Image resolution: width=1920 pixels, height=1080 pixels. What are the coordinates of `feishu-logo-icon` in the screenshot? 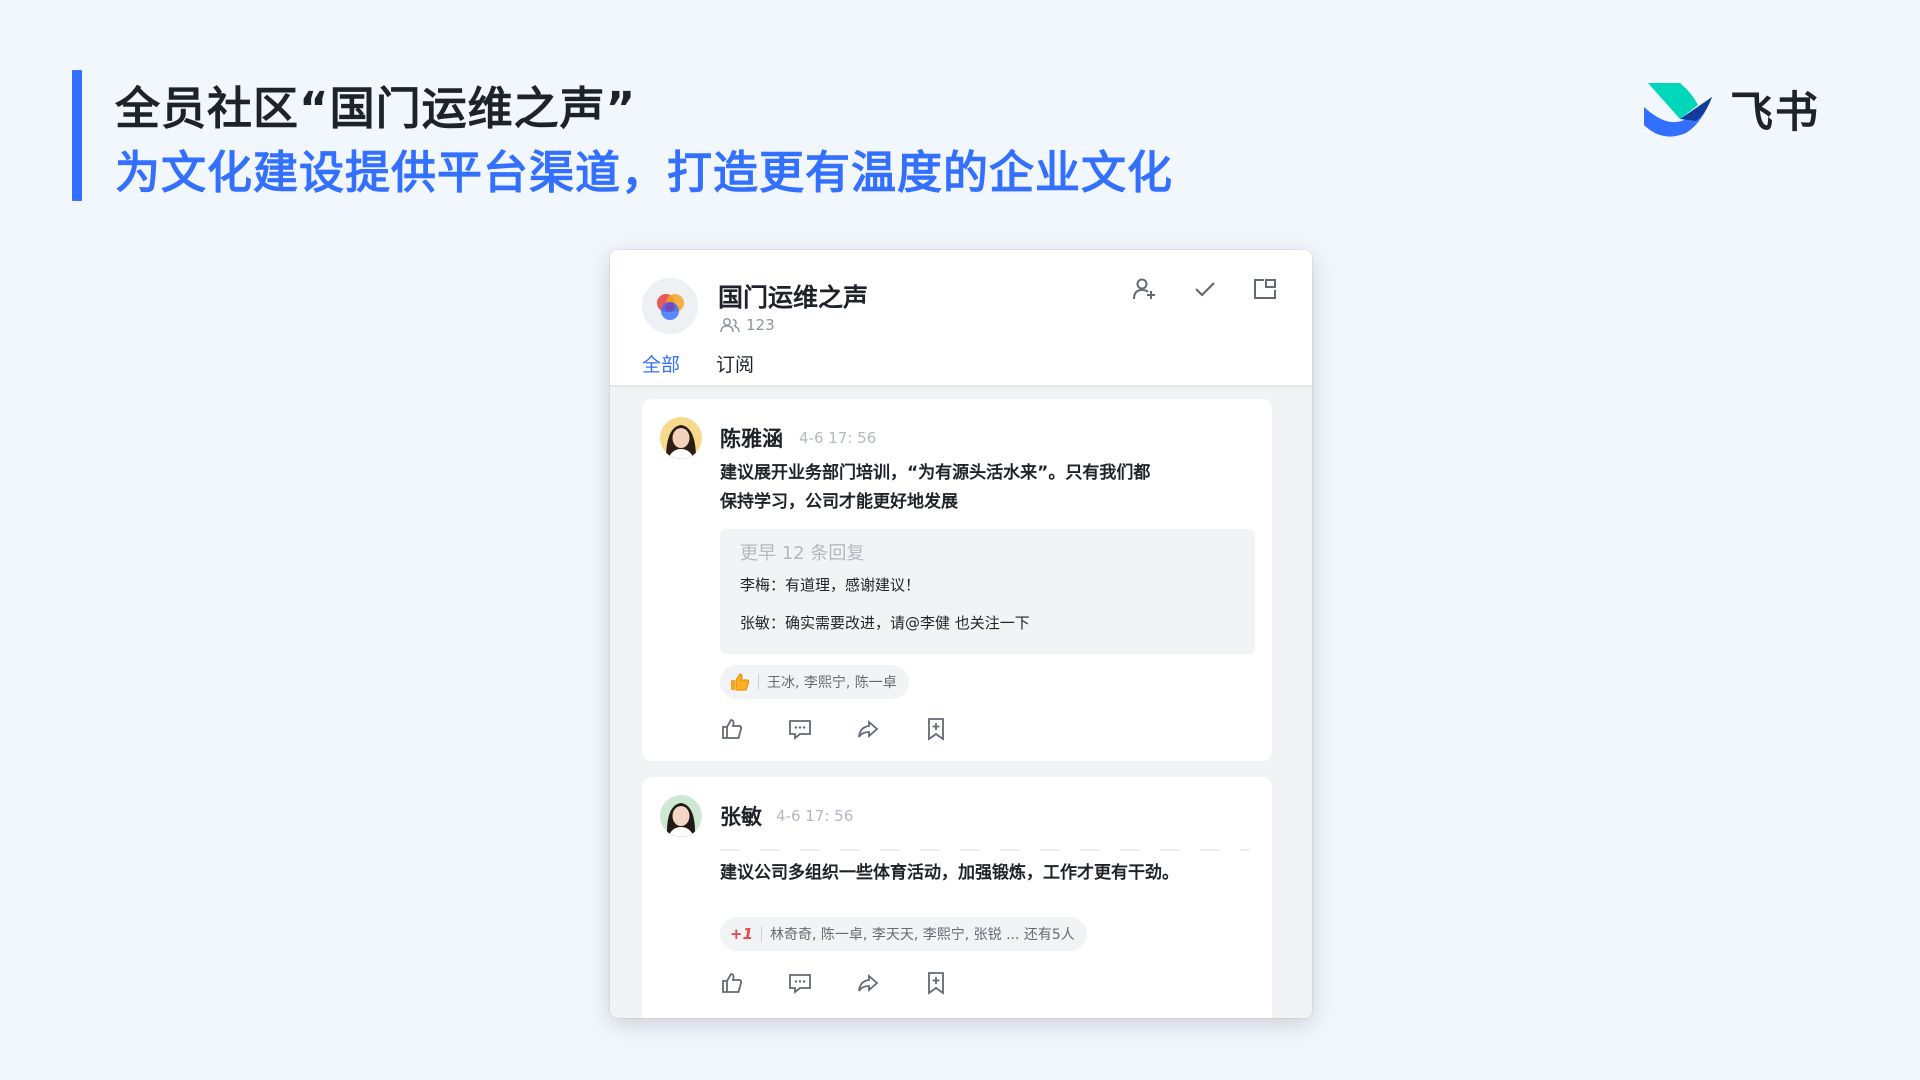 It's located at (1678, 110).